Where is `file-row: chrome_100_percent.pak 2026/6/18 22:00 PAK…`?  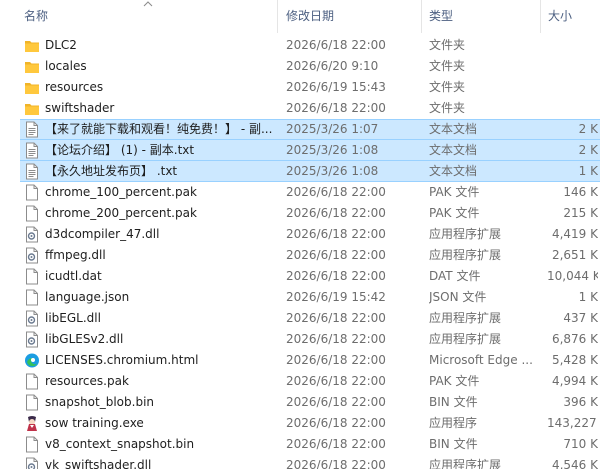
file-row: chrome_100_percent.pak 2026/6/18 22:00 PAK… is located at coordinates (303, 192).